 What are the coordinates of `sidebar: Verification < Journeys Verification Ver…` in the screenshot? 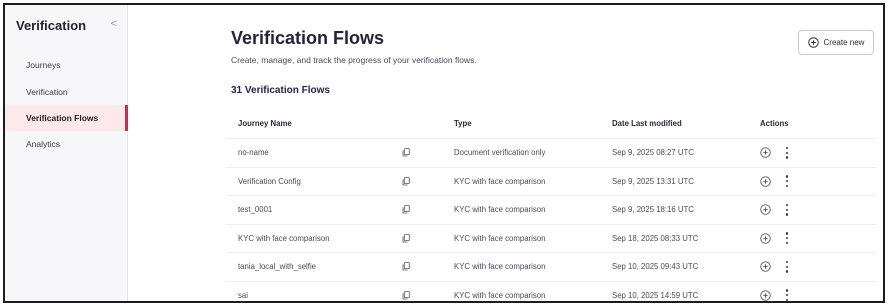 It's located at (66, 153).